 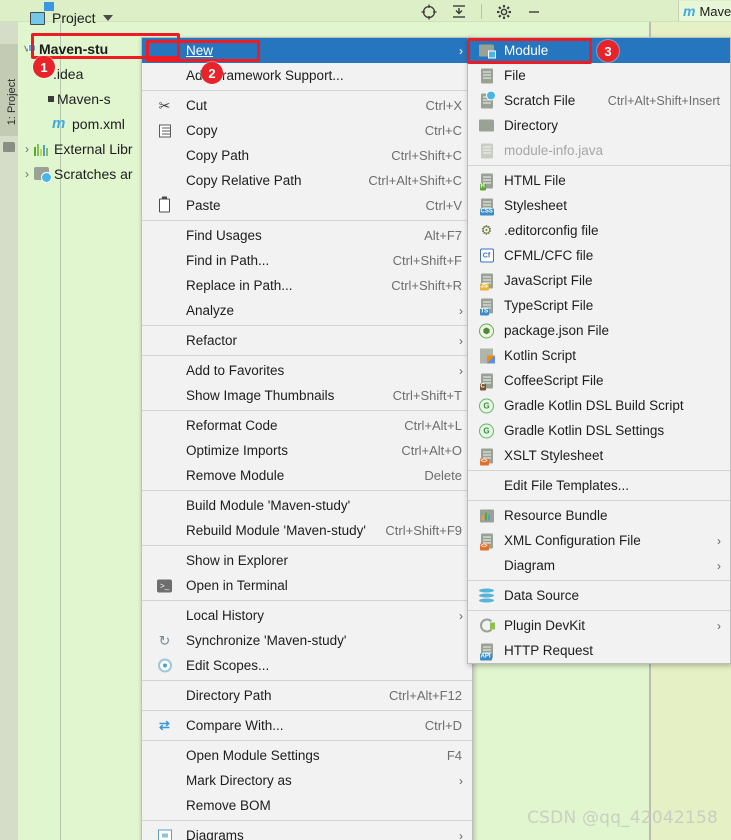 I want to click on context-menu-item-open-module-settings: Open Module Settings F4, so click(x=307, y=755).